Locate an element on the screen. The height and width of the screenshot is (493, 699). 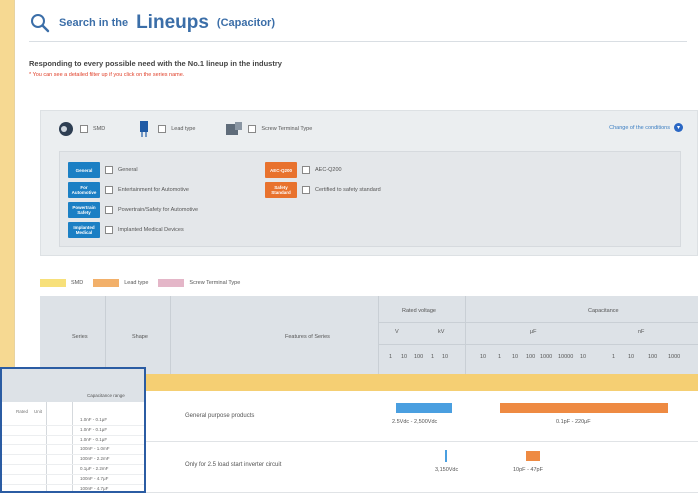
category-label: Powertrain/Safety for Automotive is located at coordinates (158, 210).